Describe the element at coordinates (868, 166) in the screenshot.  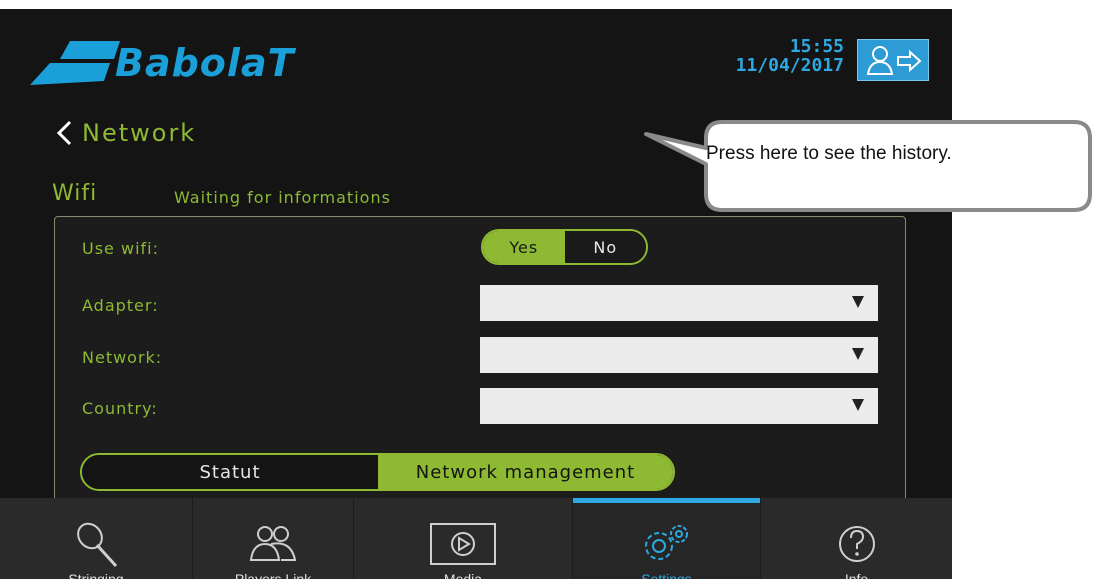
I see `tooltip-callout` at that location.